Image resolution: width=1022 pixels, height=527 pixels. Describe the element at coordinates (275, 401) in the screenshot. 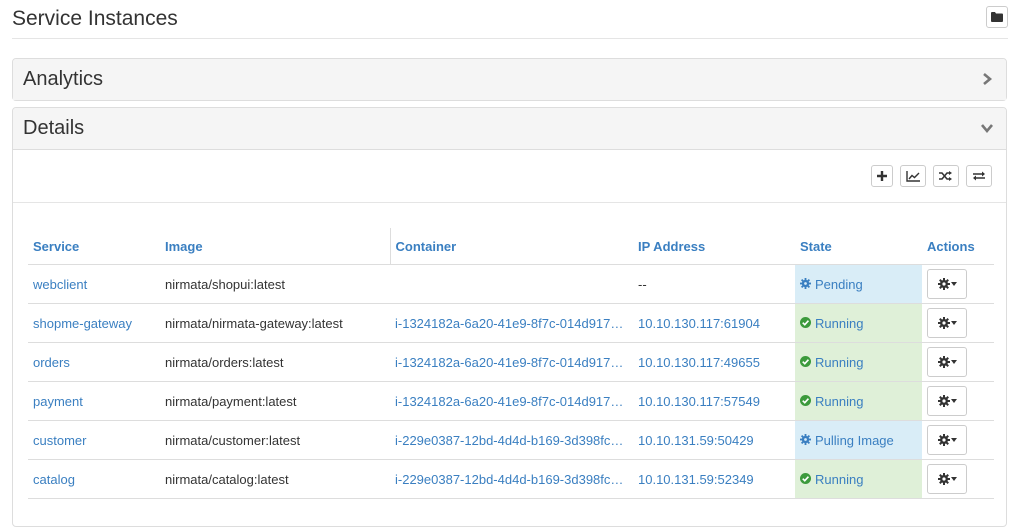

I see `image-cell: nirmata/payment:latest` at that location.